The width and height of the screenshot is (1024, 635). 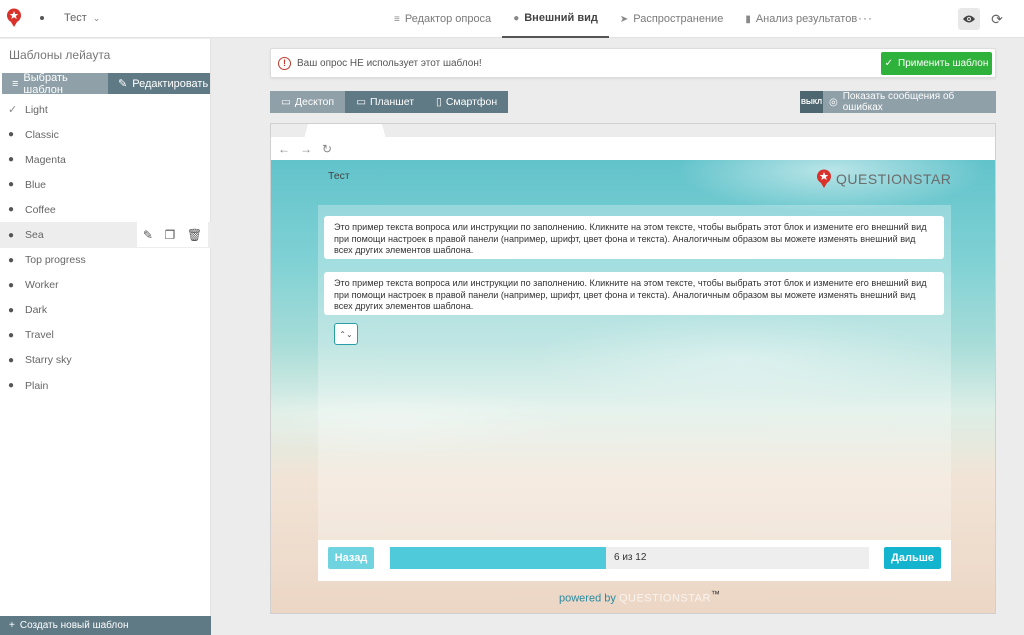 I want to click on send-icon: ➤, so click(x=624, y=19).